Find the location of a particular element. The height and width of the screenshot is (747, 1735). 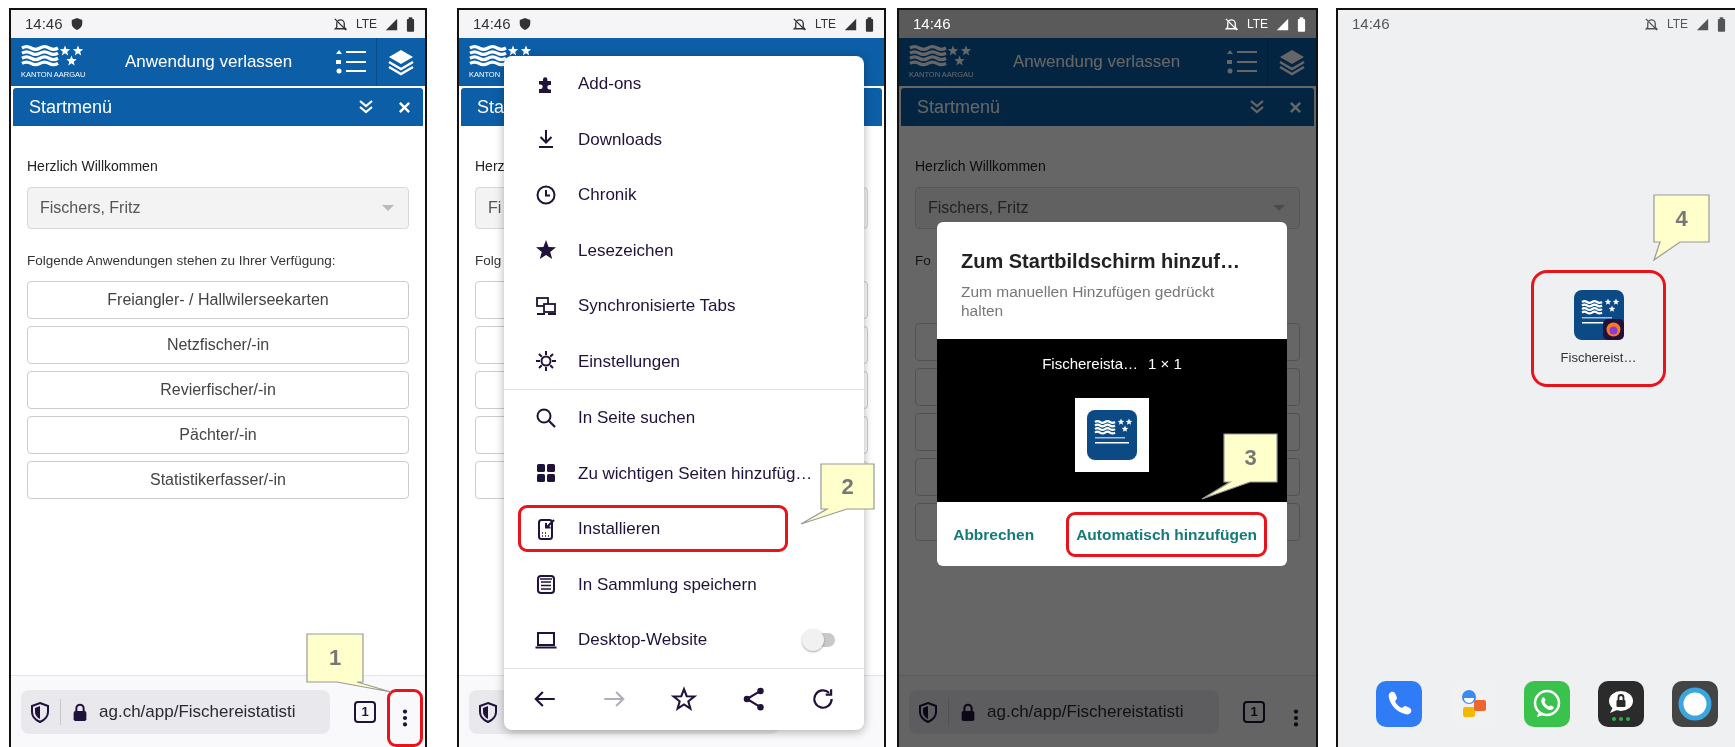

exit-link: Anwendung verlassen is located at coordinates (230, 62).